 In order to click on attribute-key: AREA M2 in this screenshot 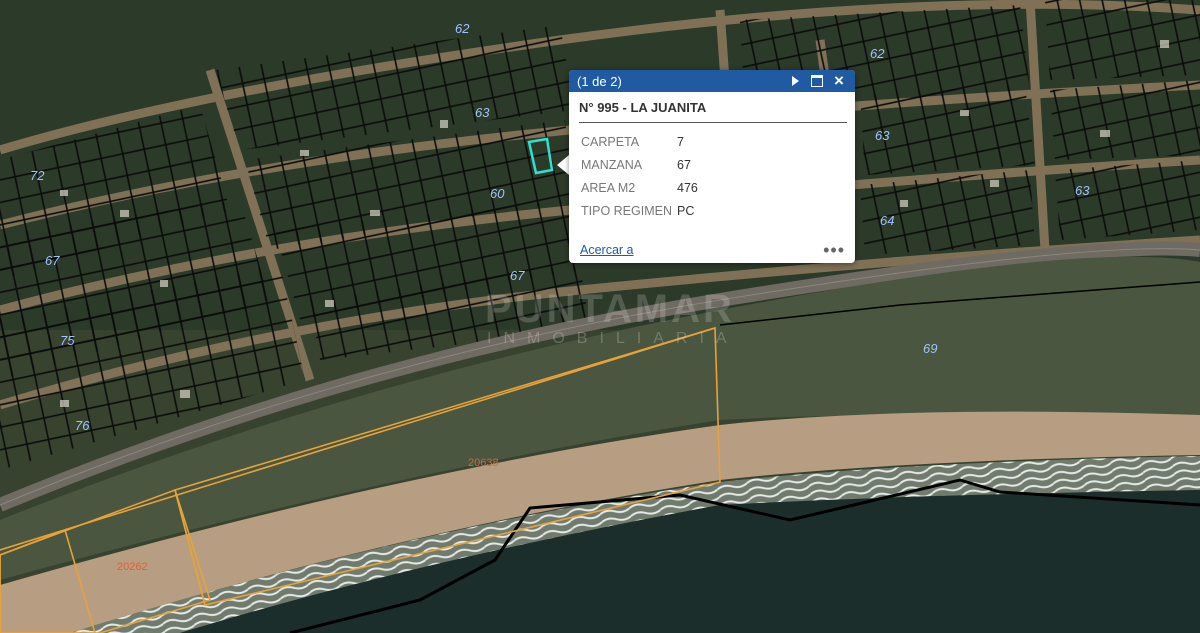, I will do `click(608, 187)`.